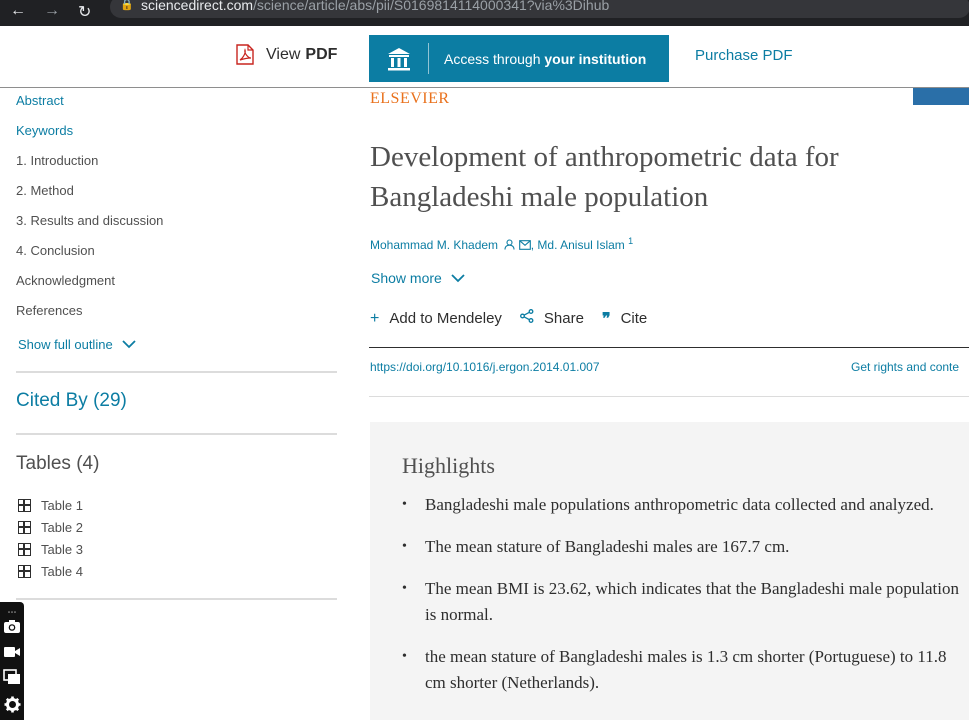 The width and height of the screenshot is (969, 720). I want to click on forward-icon: →, so click(52, 11).